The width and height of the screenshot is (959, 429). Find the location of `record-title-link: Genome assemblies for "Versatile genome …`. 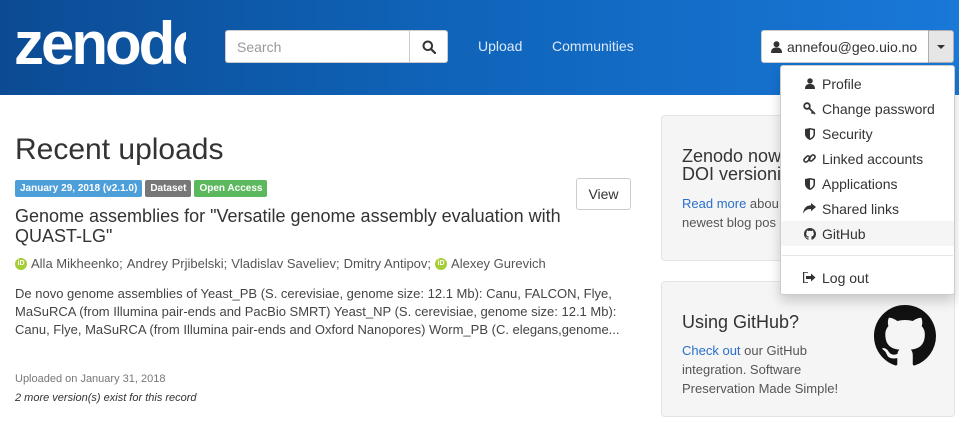

record-title-link: Genome assemblies for "Versatile genome … is located at coordinates (295, 226).